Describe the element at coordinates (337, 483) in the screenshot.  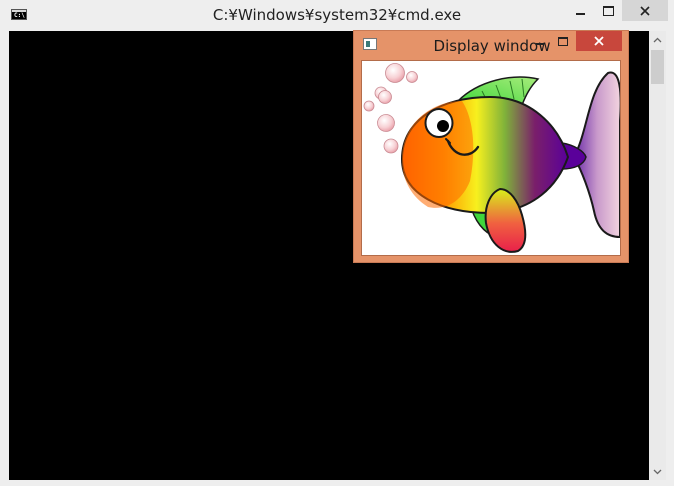
I see `cmd-window-frame-bottom` at that location.